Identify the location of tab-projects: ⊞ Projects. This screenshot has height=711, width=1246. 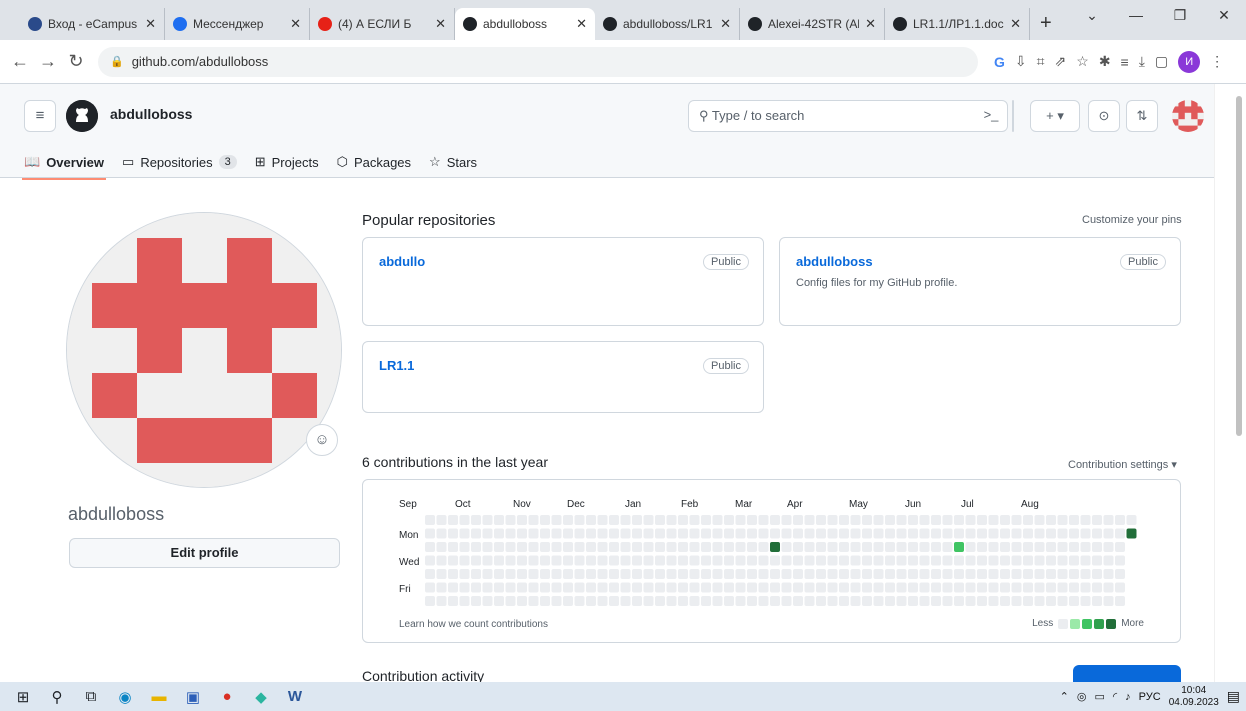
(287, 162).